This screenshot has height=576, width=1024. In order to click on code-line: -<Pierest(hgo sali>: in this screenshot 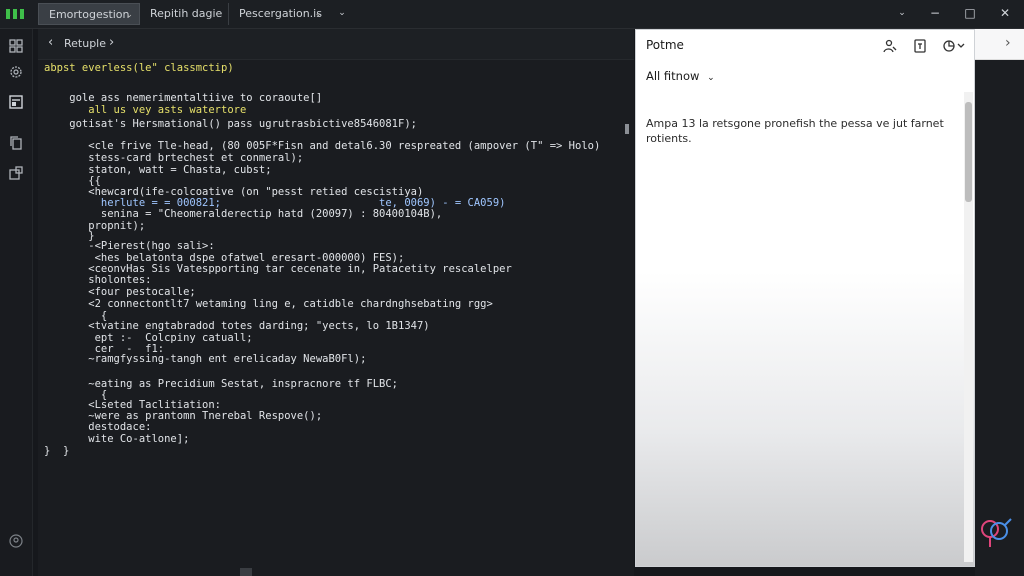, I will do `click(129, 246)`.